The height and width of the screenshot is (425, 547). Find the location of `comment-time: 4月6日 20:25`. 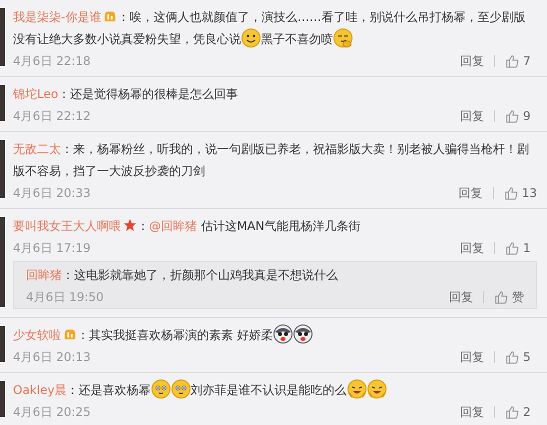

comment-time: 4月6日 20:25 is located at coordinates (52, 412).